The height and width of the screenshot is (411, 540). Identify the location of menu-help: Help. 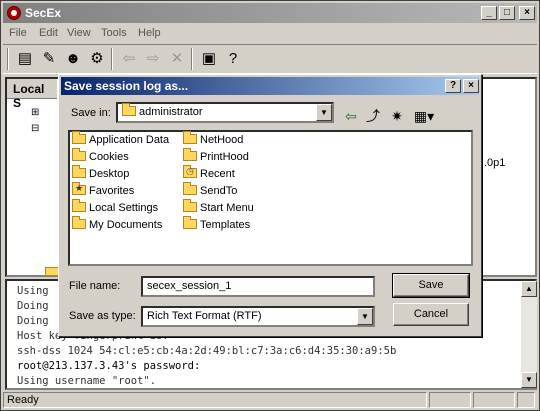
(149, 33).